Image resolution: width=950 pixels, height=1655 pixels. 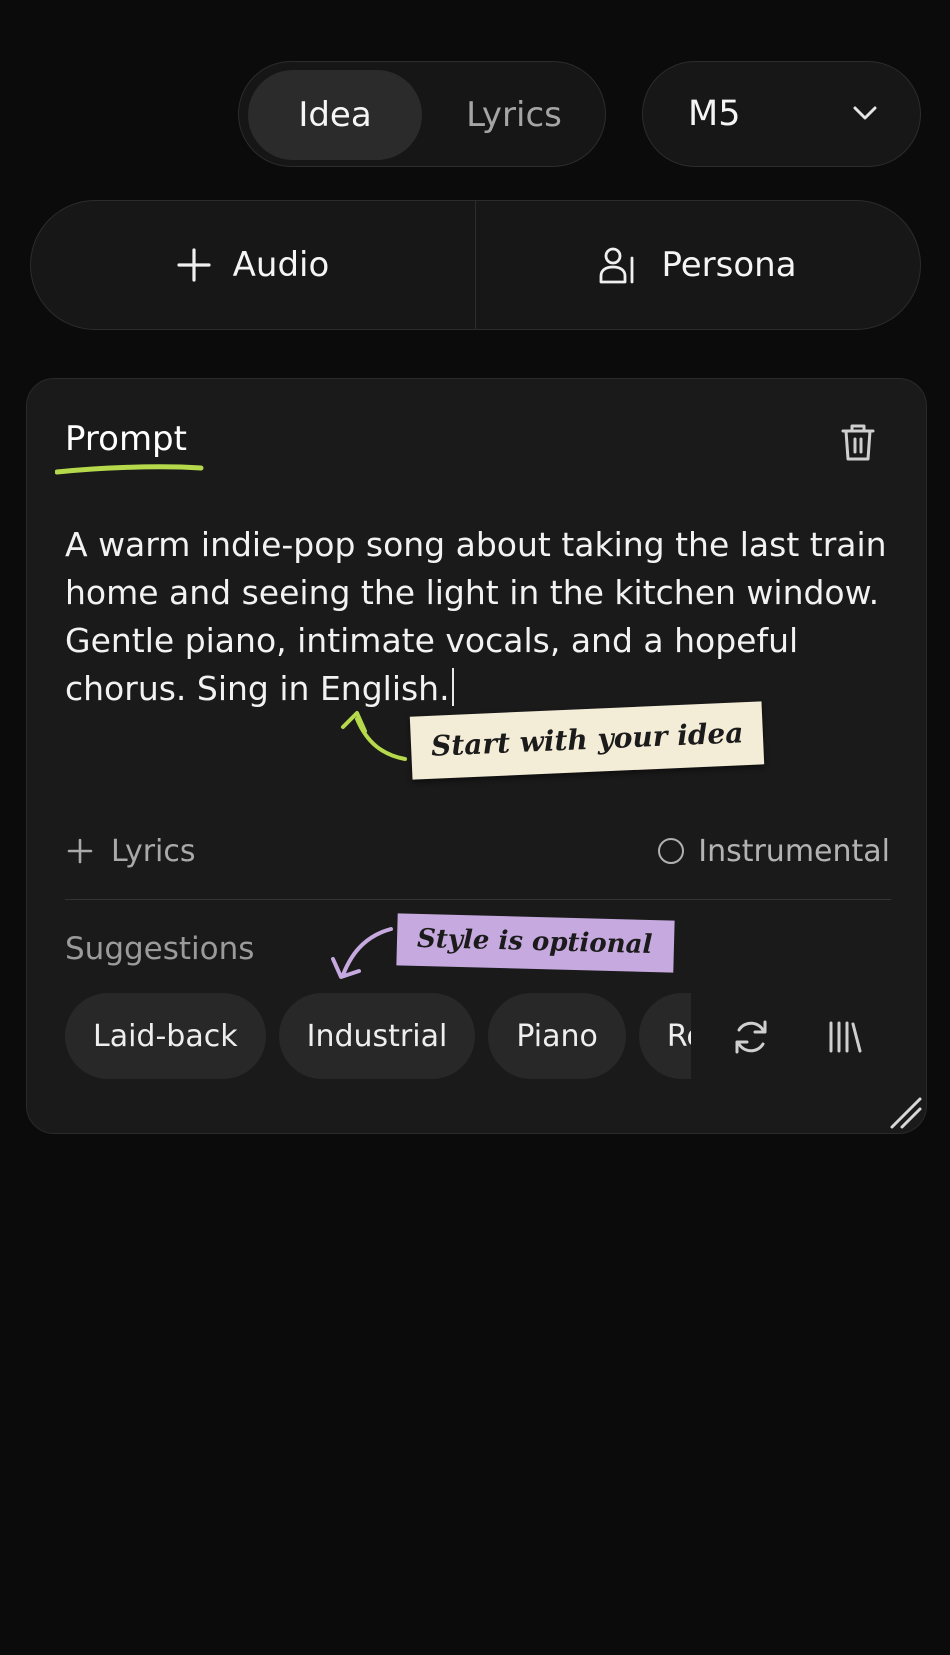 I want to click on prompt-underline, so click(x=129, y=469).